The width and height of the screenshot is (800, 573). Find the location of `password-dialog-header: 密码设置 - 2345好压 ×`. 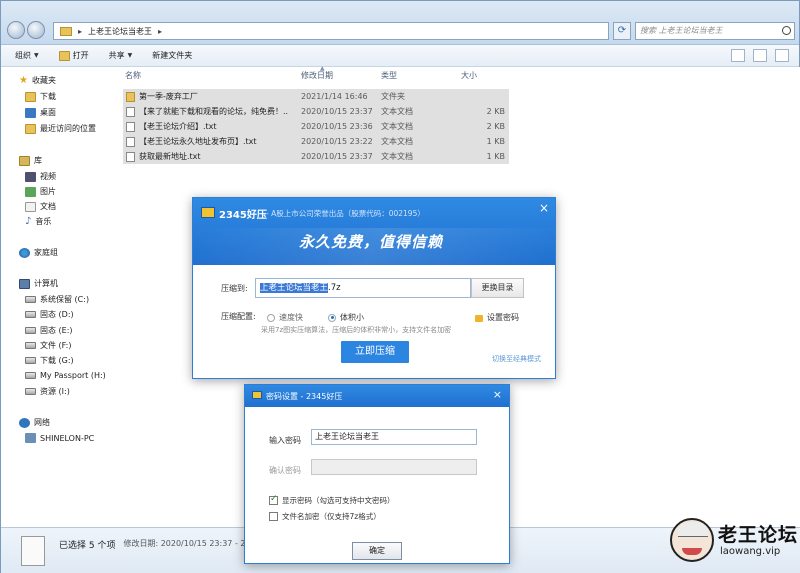

password-dialog-header: 密码设置 - 2345好压 × is located at coordinates (377, 396).